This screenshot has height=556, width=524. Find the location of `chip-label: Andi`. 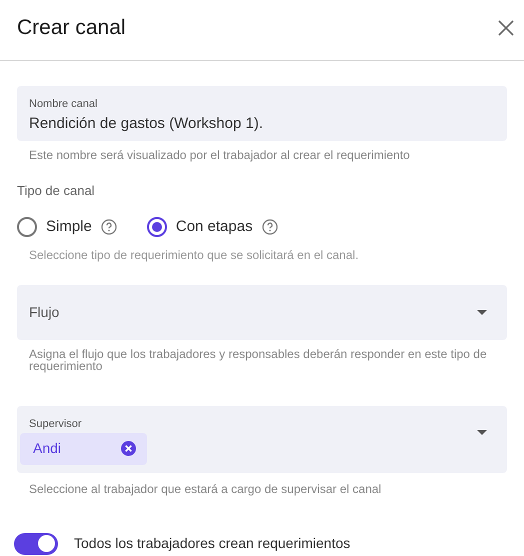

chip-label: Andi is located at coordinates (47, 448).